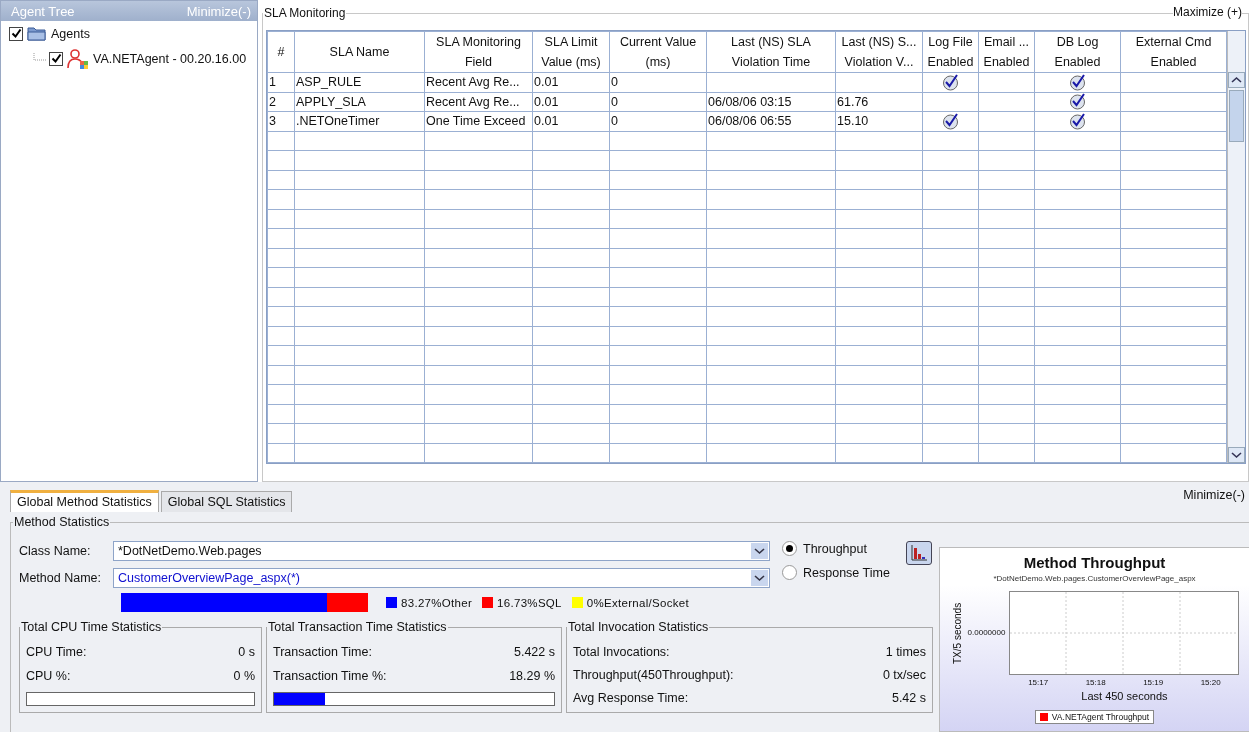  Describe the element at coordinates (638, 627) in the screenshot. I see `group-title: Total Invocation Statistics` at that location.